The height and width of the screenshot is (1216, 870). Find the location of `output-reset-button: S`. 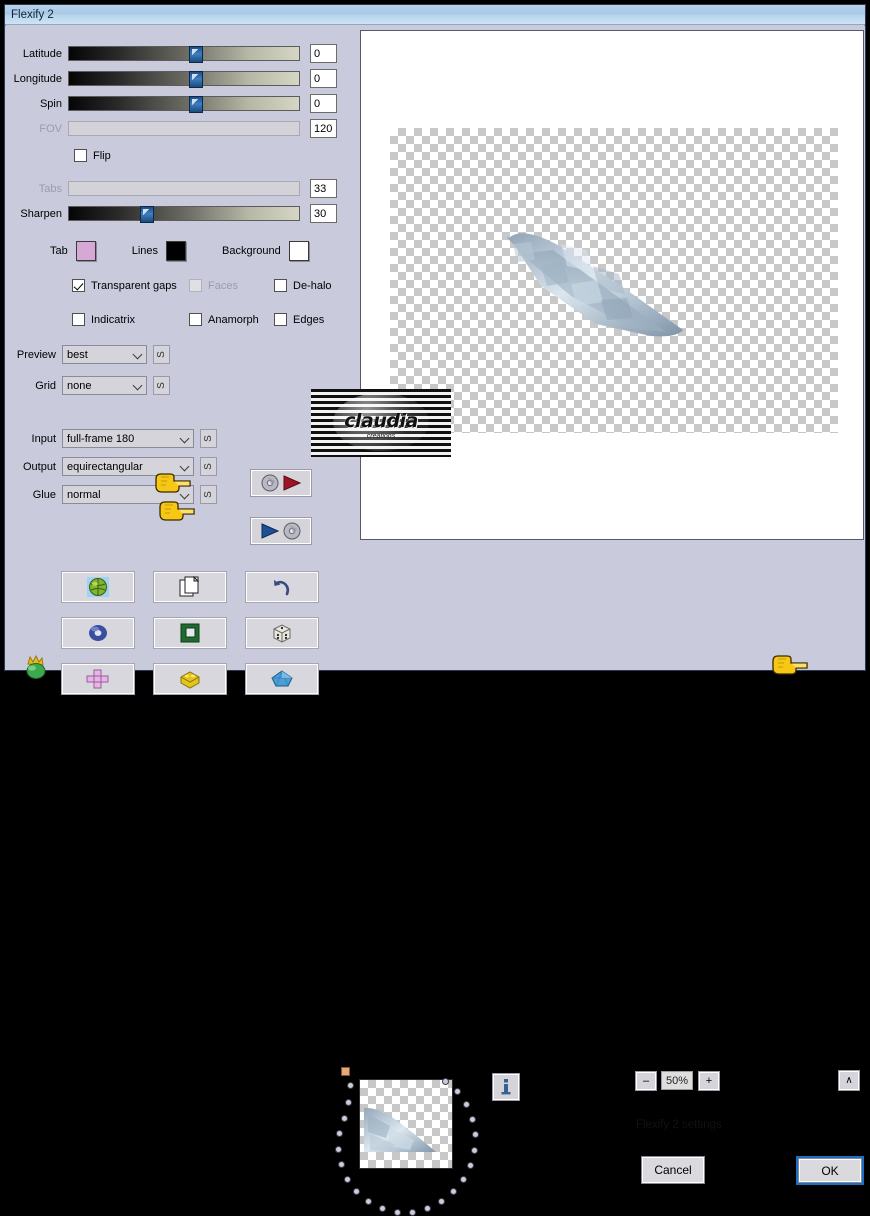

output-reset-button: S is located at coordinates (208, 466).